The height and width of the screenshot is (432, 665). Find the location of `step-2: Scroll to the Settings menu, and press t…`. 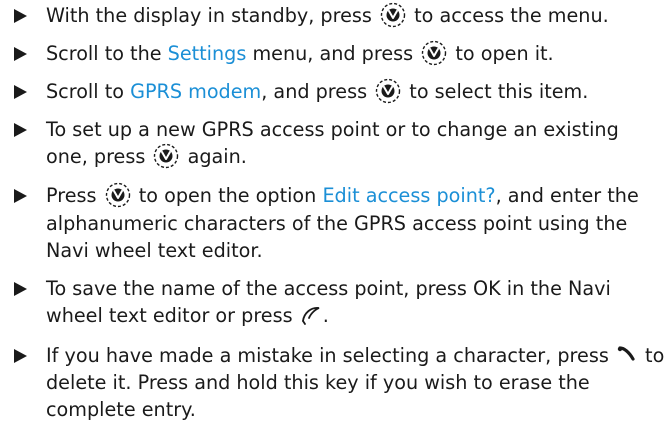

step-2: Scroll to the Settings menu, and press t… is located at coordinates (332, 54).